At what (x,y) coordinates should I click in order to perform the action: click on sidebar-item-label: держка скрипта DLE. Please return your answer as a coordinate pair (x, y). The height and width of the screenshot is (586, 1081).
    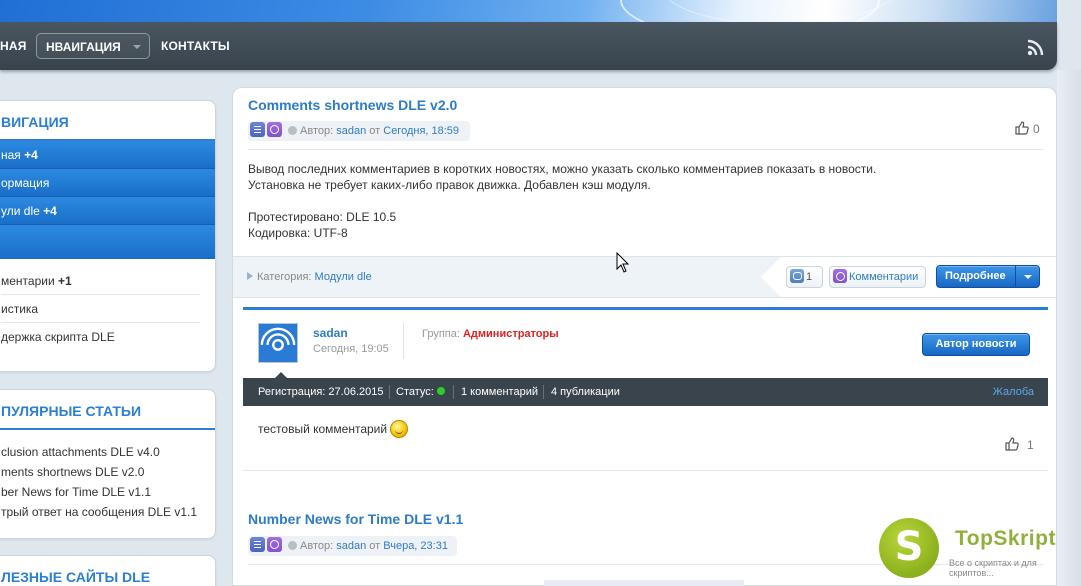
    Looking at the image, I should click on (58, 337).